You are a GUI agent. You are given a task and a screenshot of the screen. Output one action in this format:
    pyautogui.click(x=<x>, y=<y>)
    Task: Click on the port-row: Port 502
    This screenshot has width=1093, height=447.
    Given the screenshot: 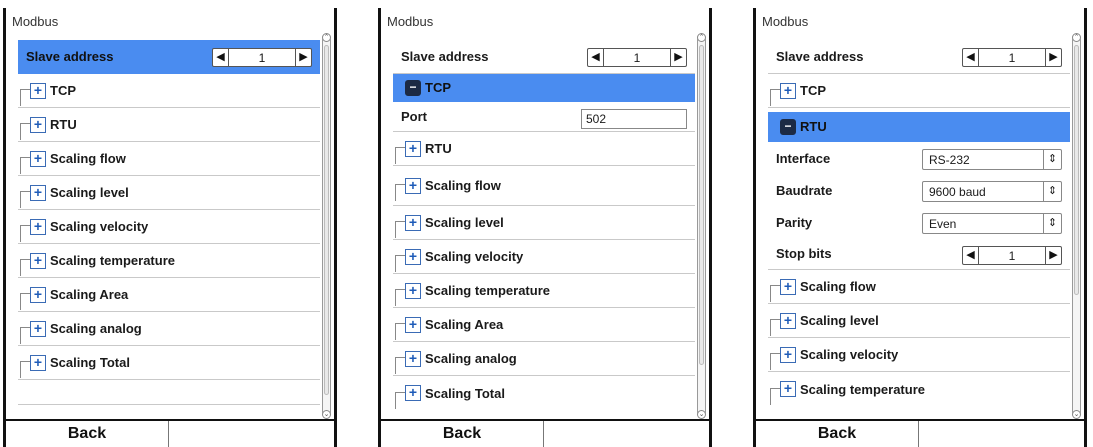 What is the action you would take?
    pyautogui.click(x=544, y=117)
    